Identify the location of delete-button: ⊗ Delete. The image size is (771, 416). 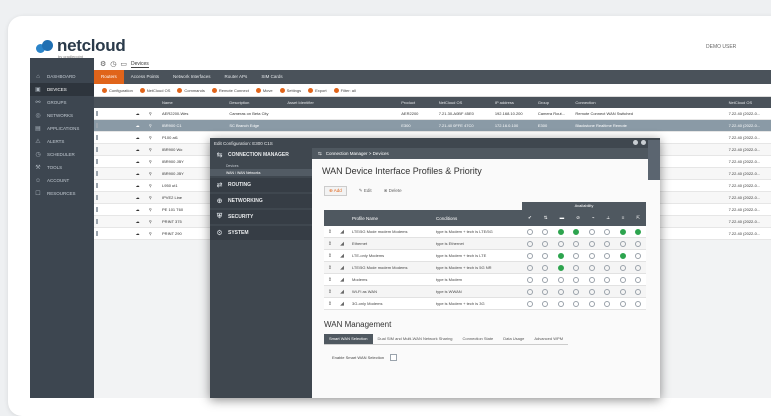
(393, 191).